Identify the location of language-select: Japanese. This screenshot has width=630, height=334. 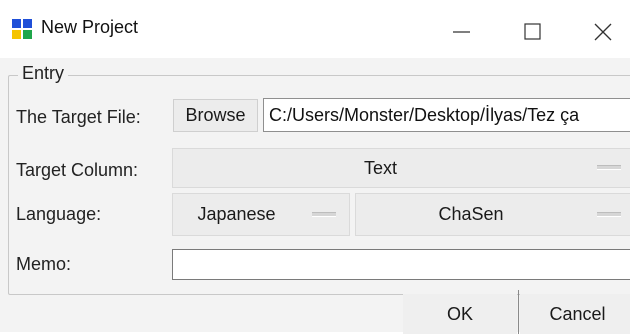
(261, 214).